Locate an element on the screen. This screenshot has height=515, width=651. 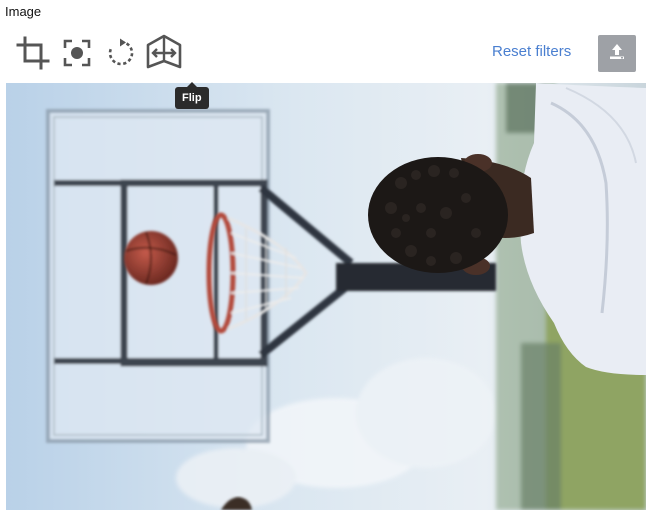
crop-button is located at coordinates (33, 53).